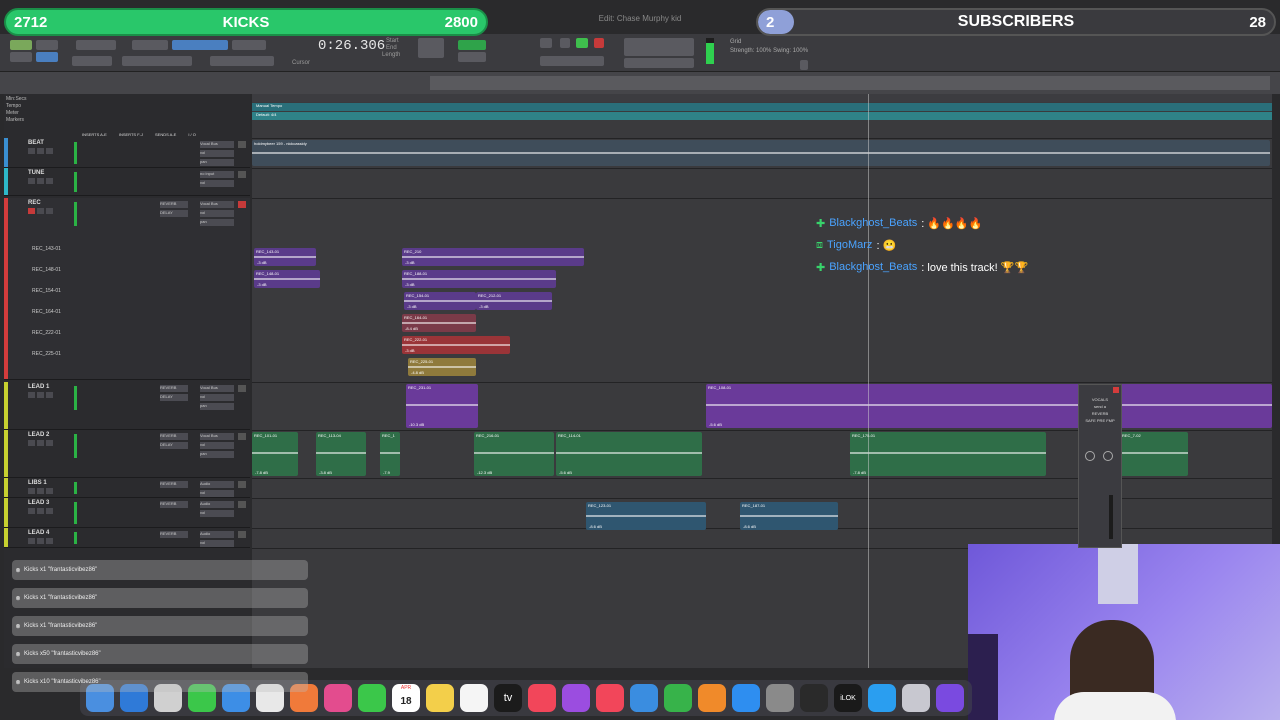  What do you see at coordinates (46, 249) in the screenshot?
I see `rec-playlist-name: REC_143-01` at bounding box center [46, 249].